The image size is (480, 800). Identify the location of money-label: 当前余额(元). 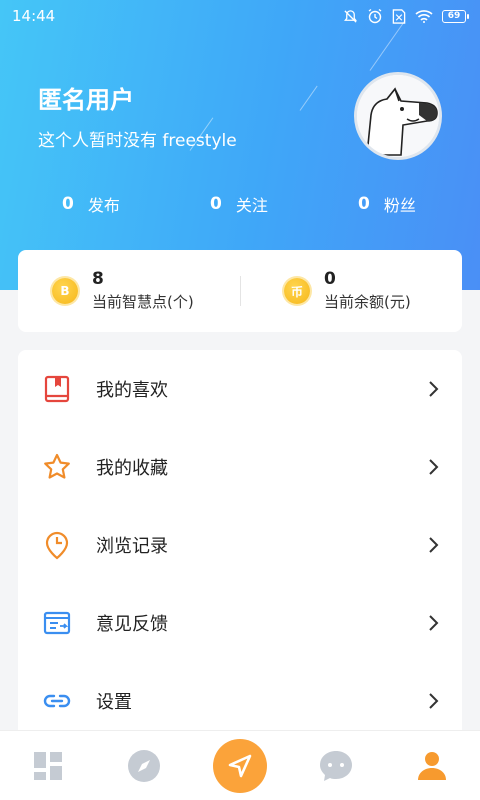
(367, 302).